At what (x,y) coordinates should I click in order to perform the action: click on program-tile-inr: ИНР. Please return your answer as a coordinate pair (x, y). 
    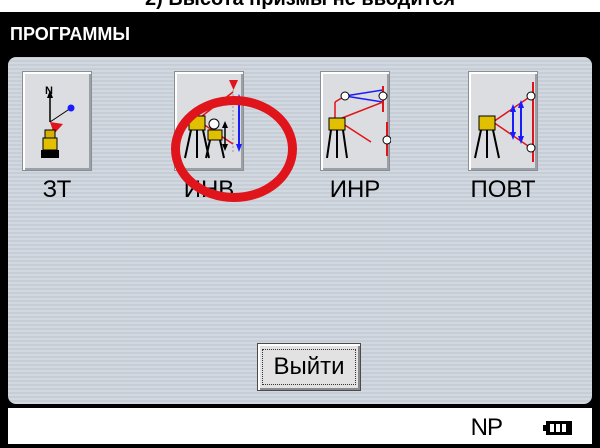
    Looking at the image, I should click on (355, 137).